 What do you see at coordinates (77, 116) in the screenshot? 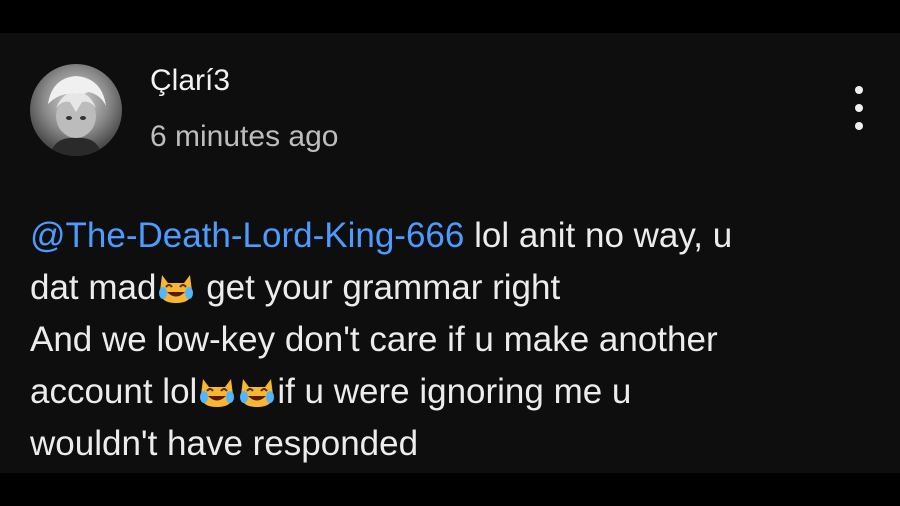
I see `avatar-image` at bounding box center [77, 116].